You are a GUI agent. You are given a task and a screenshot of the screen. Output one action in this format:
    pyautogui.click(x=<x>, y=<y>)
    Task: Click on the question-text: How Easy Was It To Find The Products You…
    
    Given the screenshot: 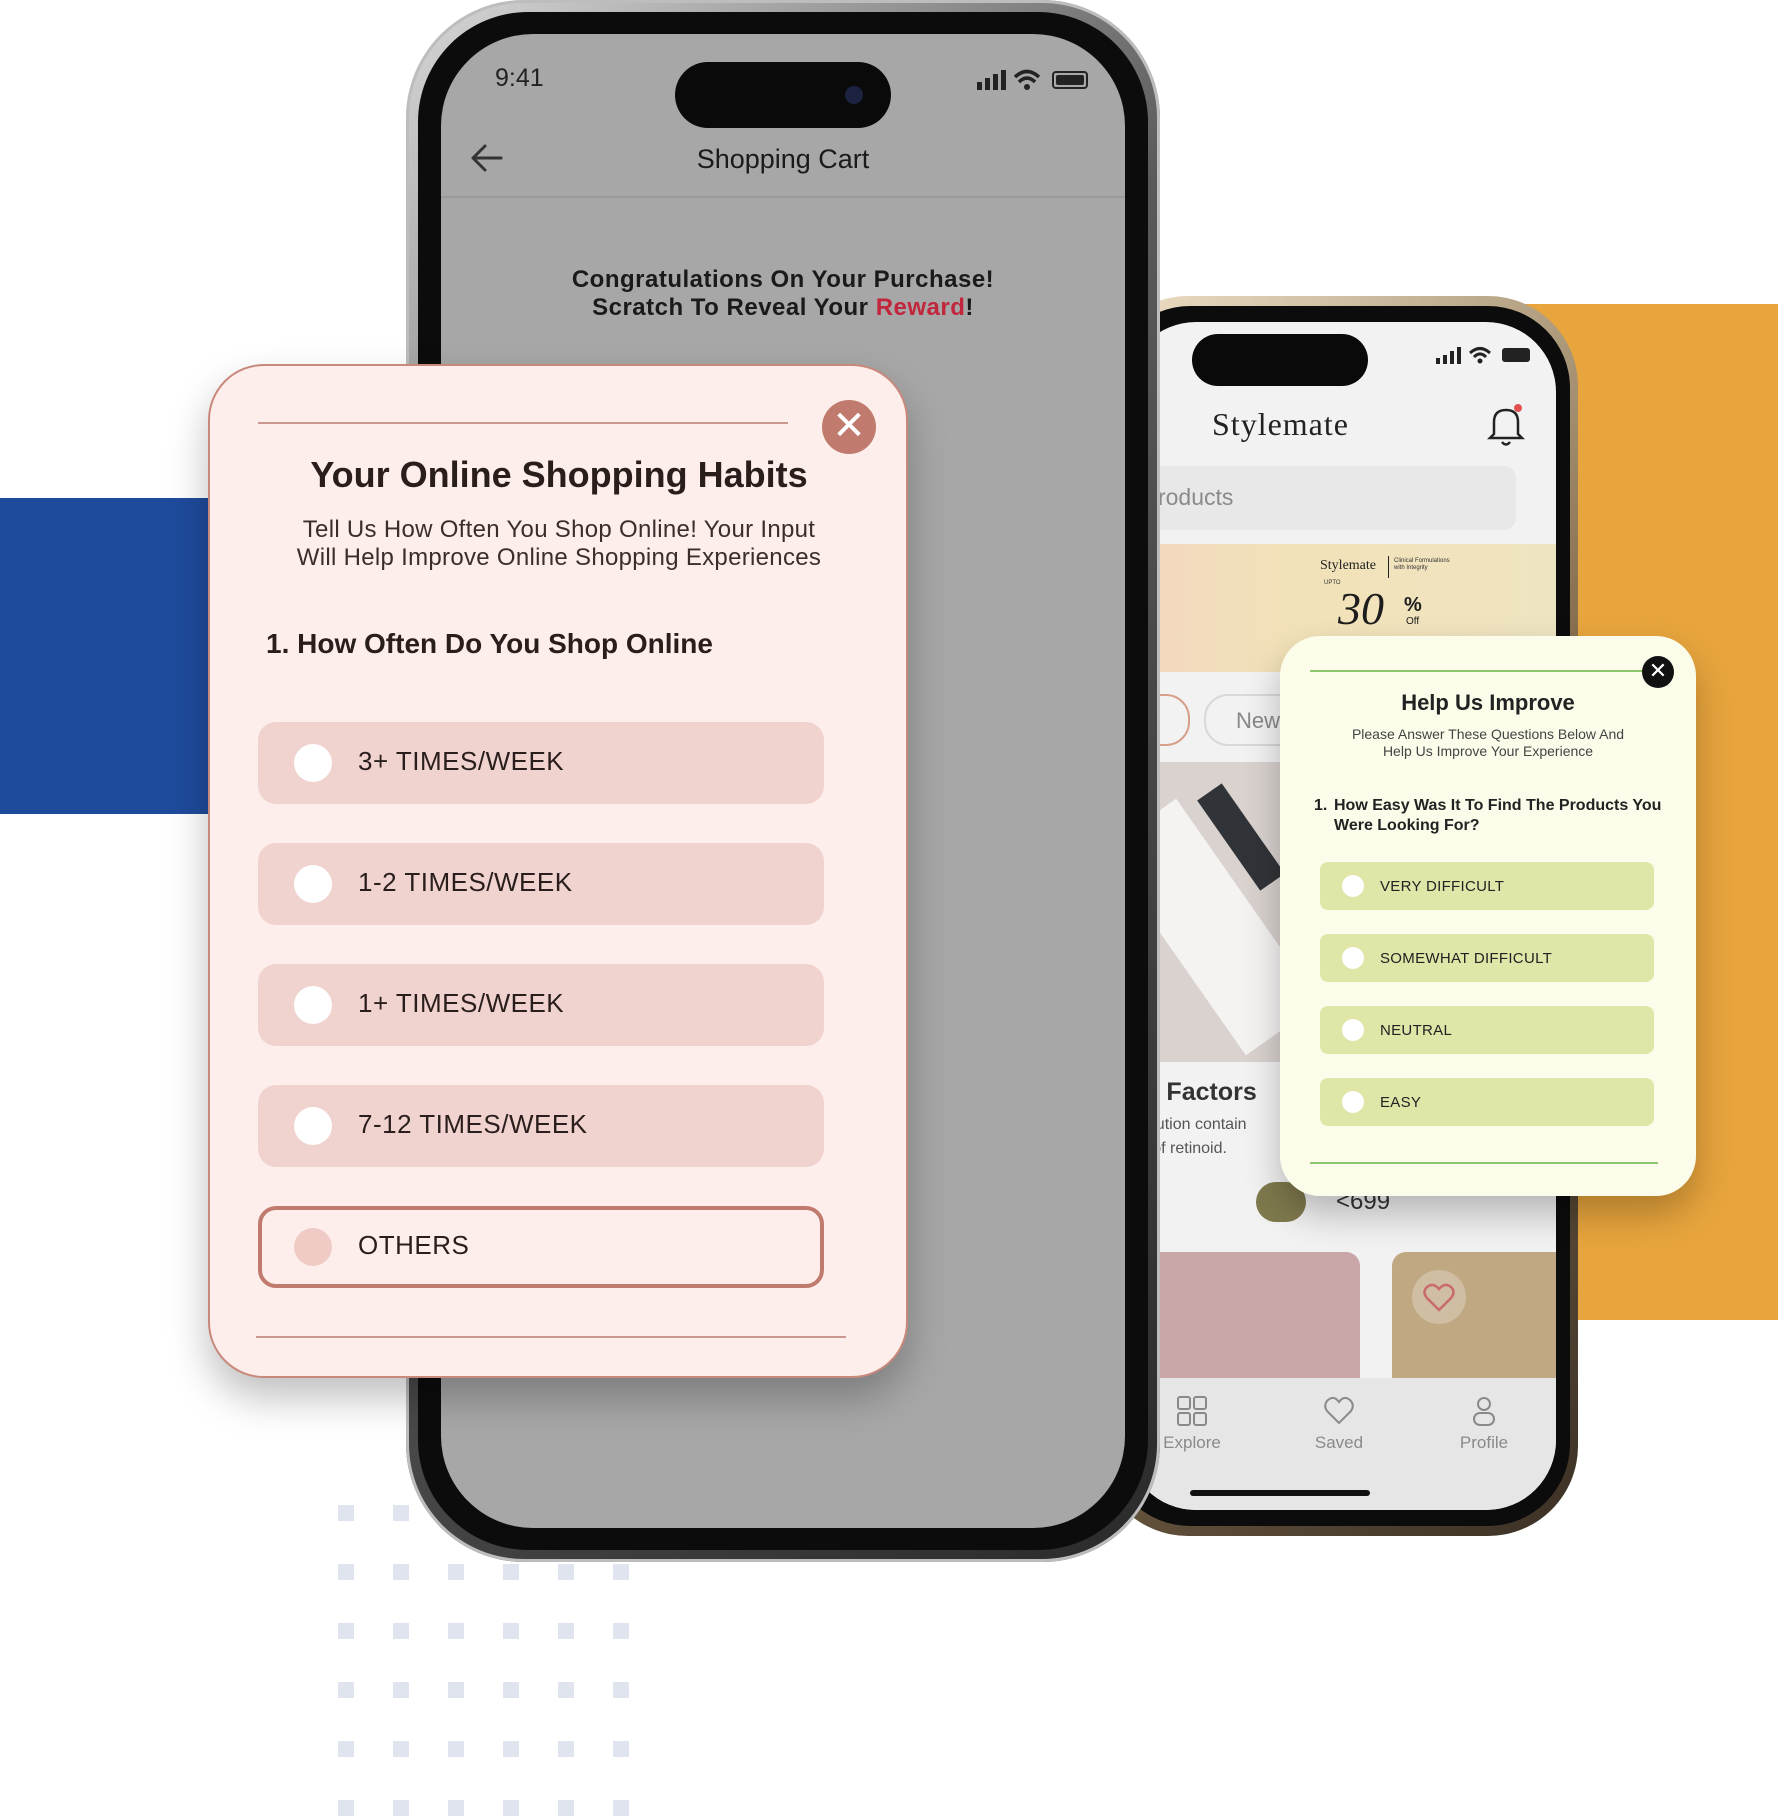 What is the action you would take?
    pyautogui.click(x=1498, y=815)
    